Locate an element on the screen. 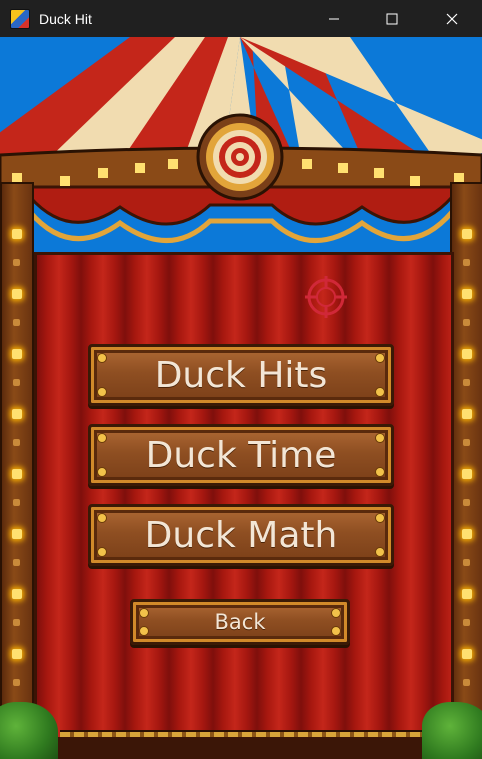 The width and height of the screenshot is (482, 759). window-title: Duck Hit is located at coordinates (65, 18).